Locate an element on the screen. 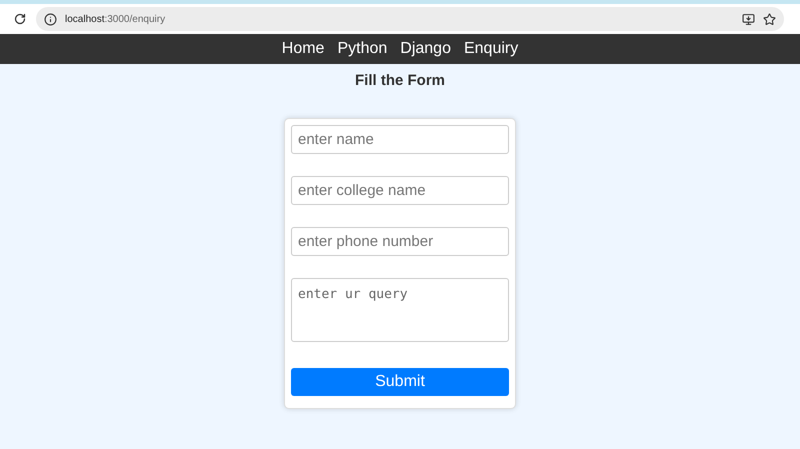 The image size is (800, 449). text-field: enter college name is located at coordinates (400, 190).